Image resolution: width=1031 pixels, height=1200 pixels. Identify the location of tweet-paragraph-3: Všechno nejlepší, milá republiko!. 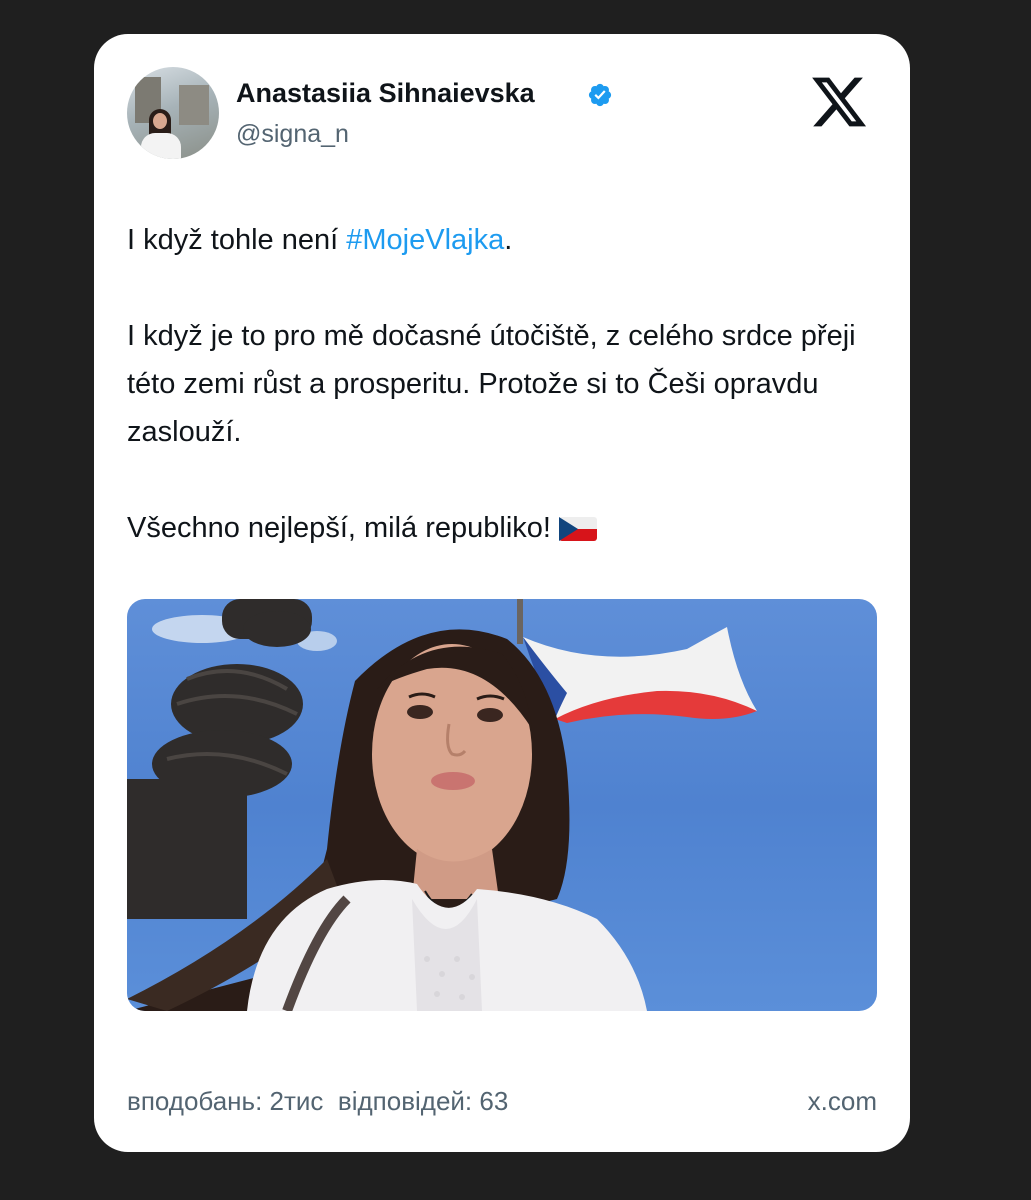
(507, 528).